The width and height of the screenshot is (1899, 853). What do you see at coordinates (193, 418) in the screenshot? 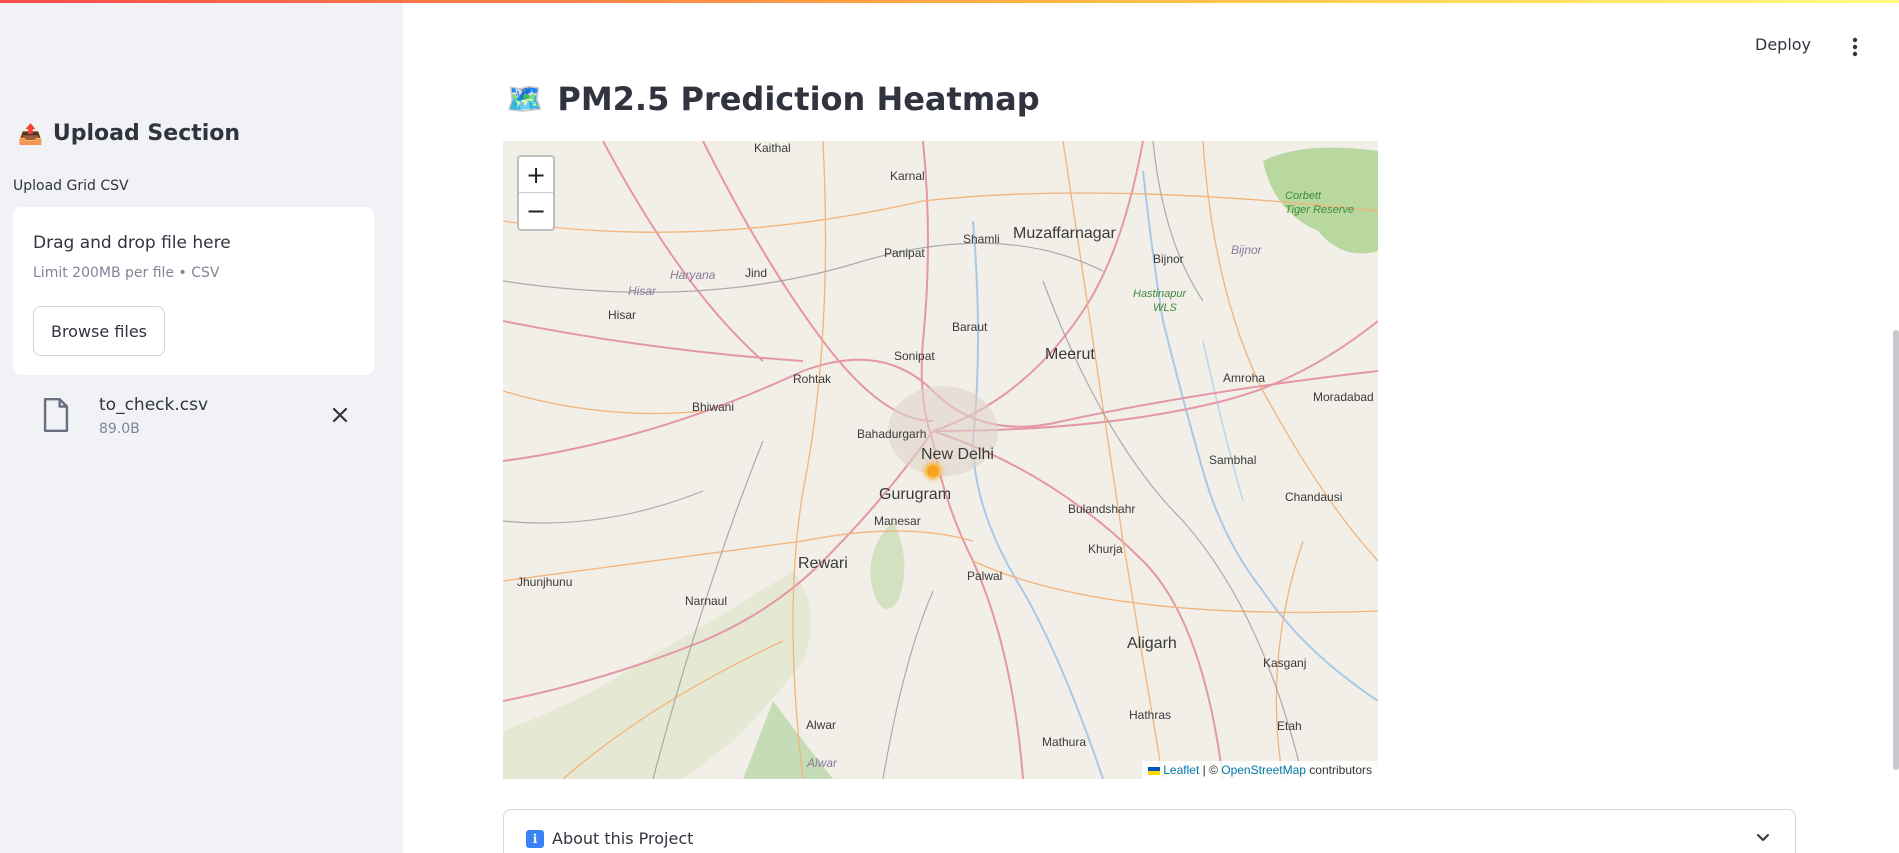
I see `uploaded-file-item: to_check.csv 89.0B` at bounding box center [193, 418].